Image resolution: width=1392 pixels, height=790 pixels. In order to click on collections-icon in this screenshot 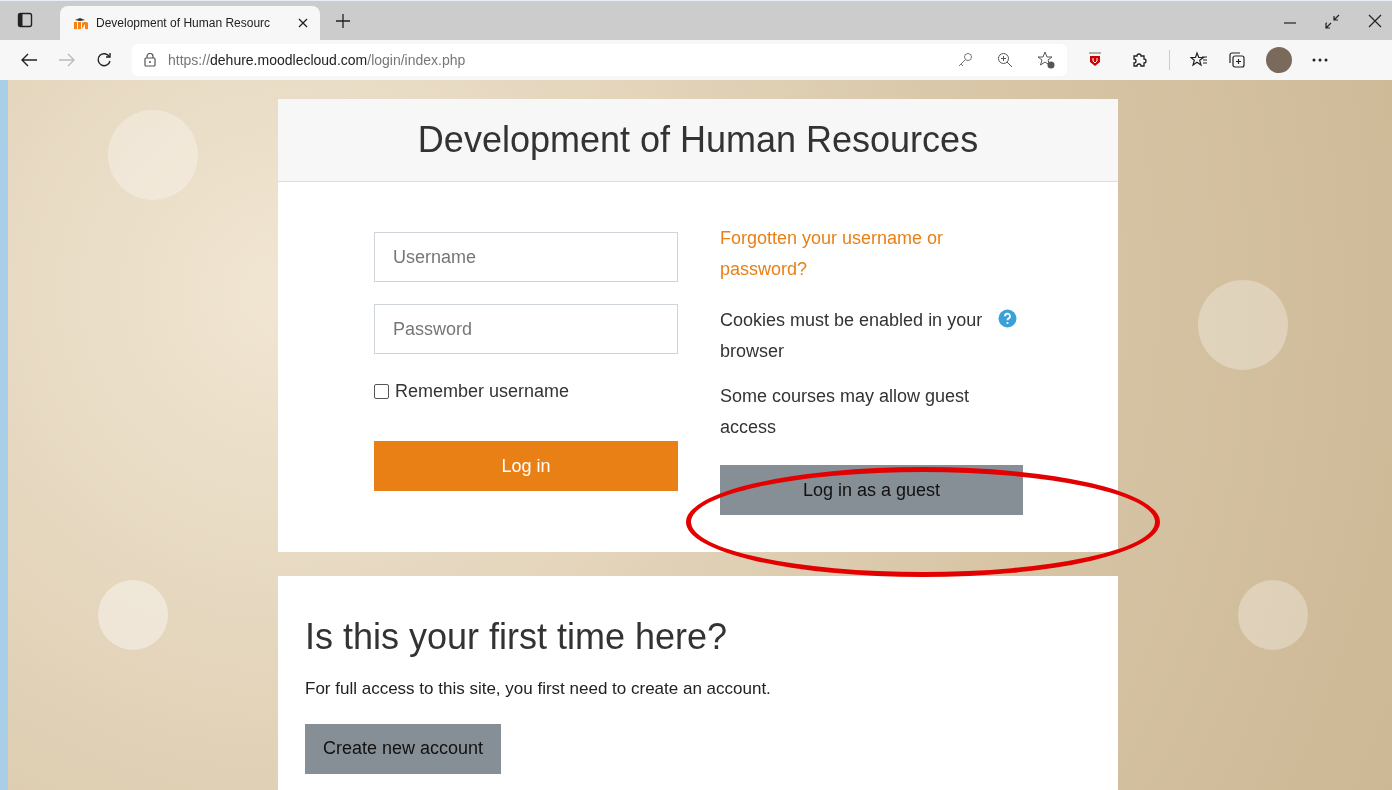, I will do `click(1237, 60)`.